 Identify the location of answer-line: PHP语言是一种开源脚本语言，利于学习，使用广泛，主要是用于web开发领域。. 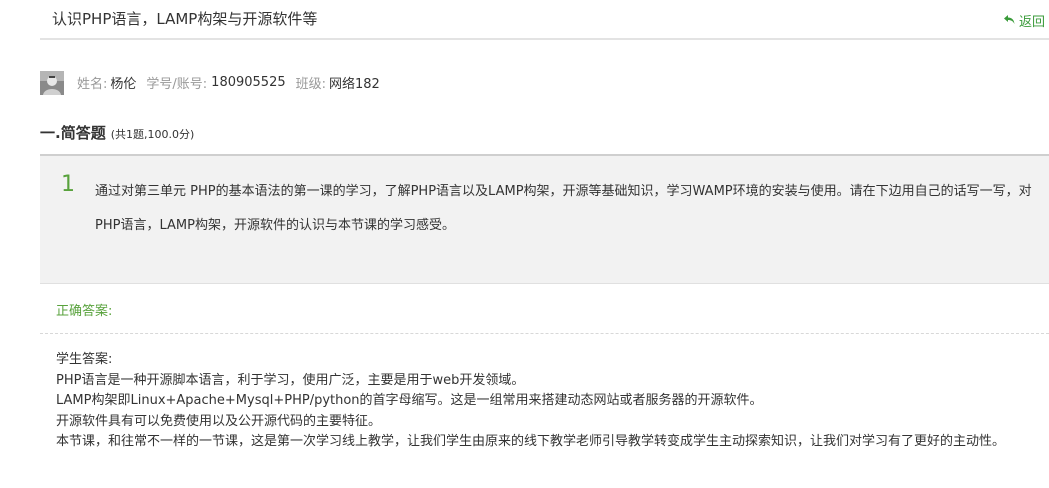
(290, 380).